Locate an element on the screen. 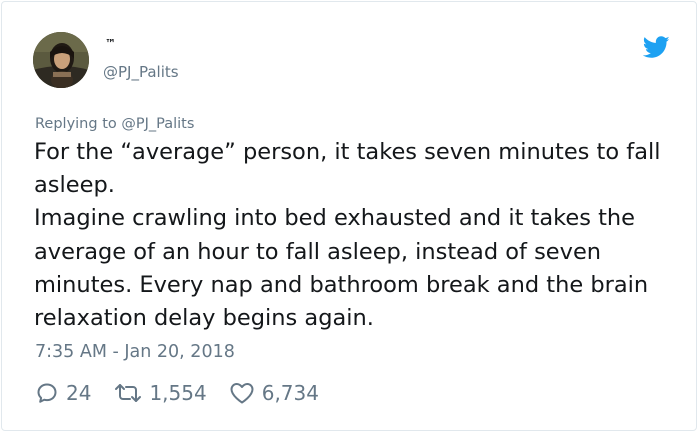  tweet-actions: 24 1,554 6,734 is located at coordinates (177, 393).